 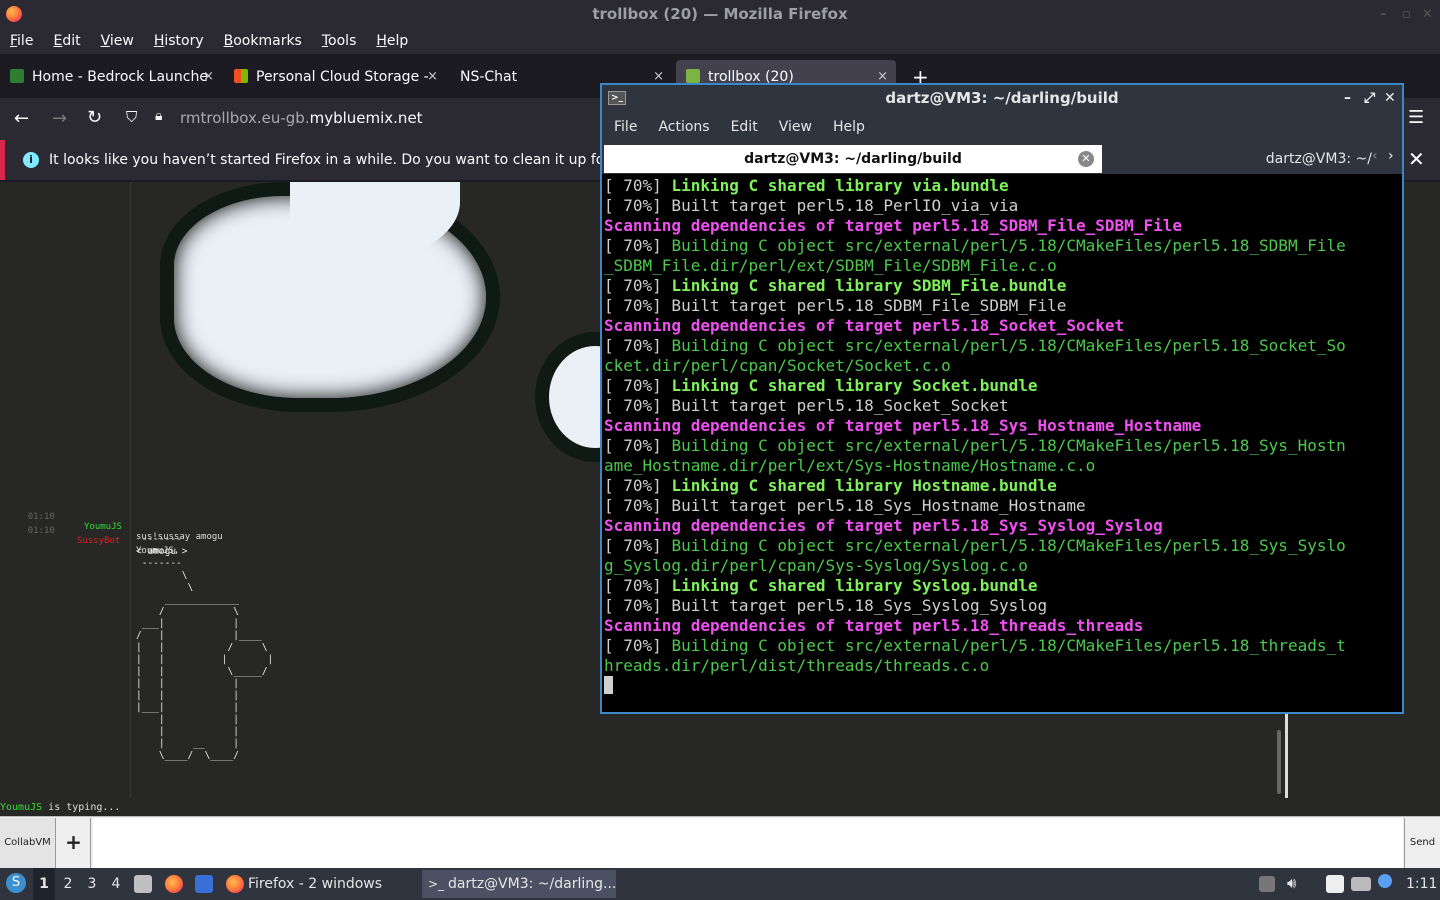 What do you see at coordinates (204, 884) in the screenshot?
I see `desktop-icon` at bounding box center [204, 884].